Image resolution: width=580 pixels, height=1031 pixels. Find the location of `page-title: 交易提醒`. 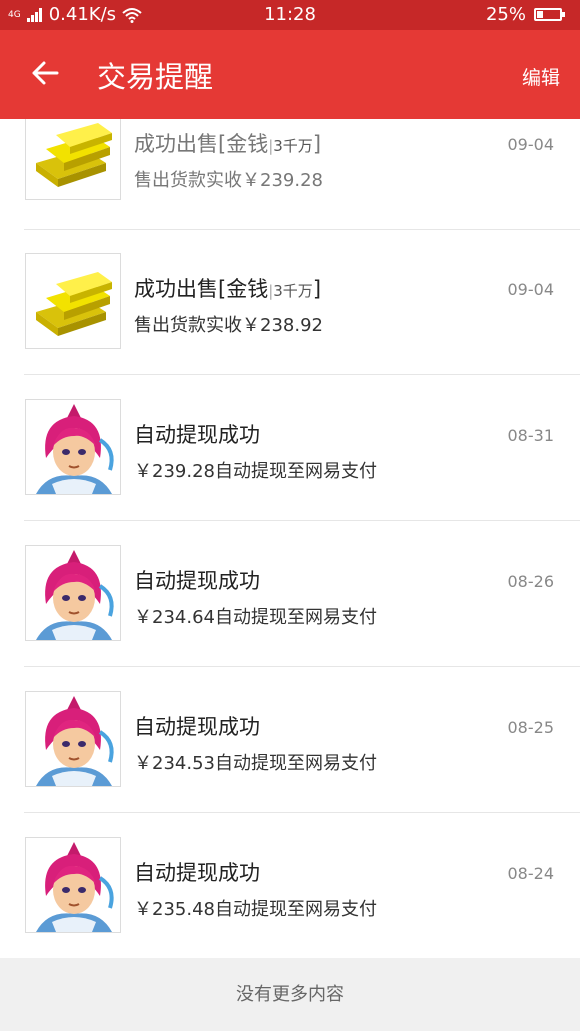

page-title: 交易提醒 is located at coordinates (155, 77).